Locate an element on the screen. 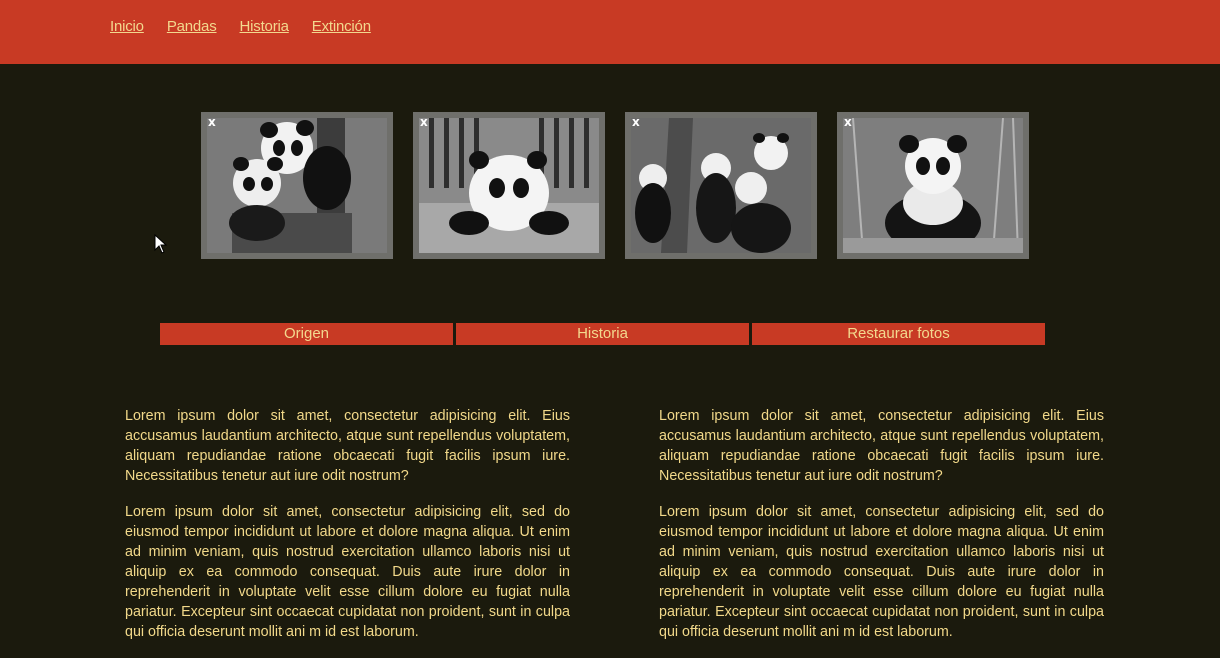 The height and width of the screenshot is (658, 1220). panda-cub-fence-image is located at coordinates (509, 185).